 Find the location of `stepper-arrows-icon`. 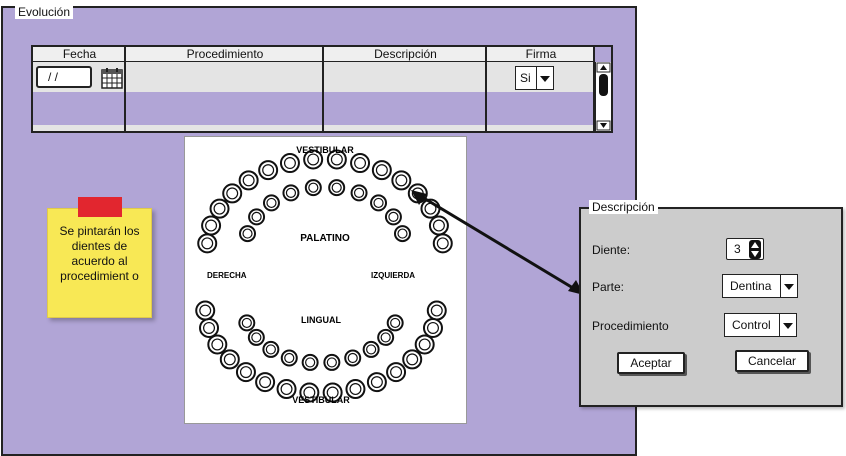

stepper-arrows-icon is located at coordinates (755, 249).